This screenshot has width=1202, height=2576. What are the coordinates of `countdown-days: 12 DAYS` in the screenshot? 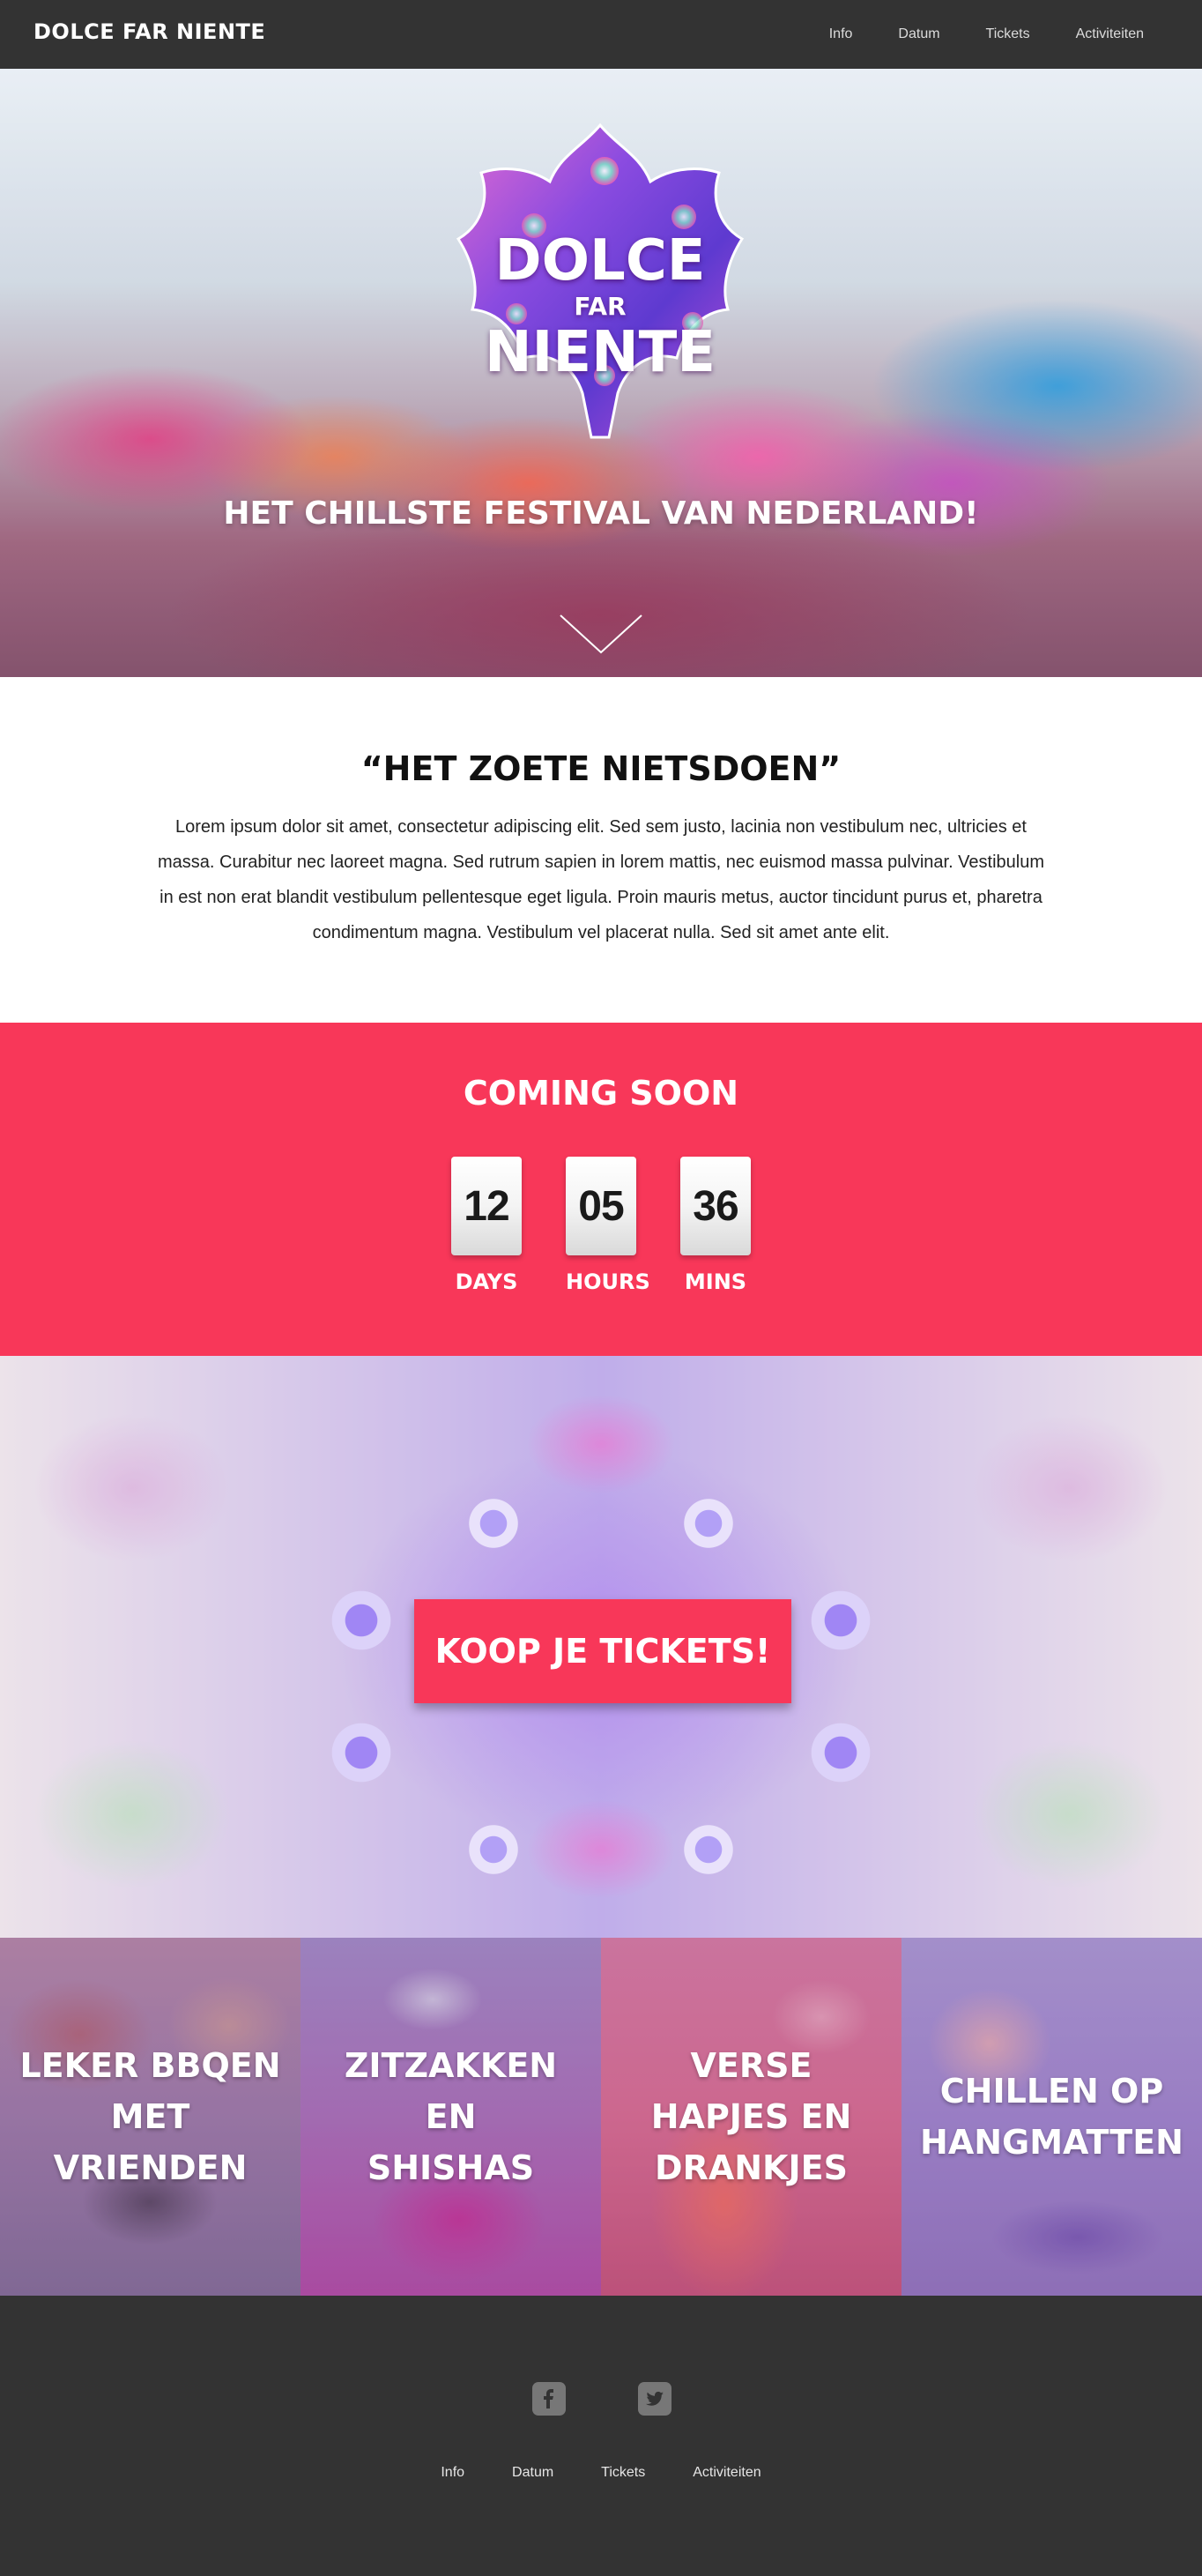 It's located at (487, 1225).